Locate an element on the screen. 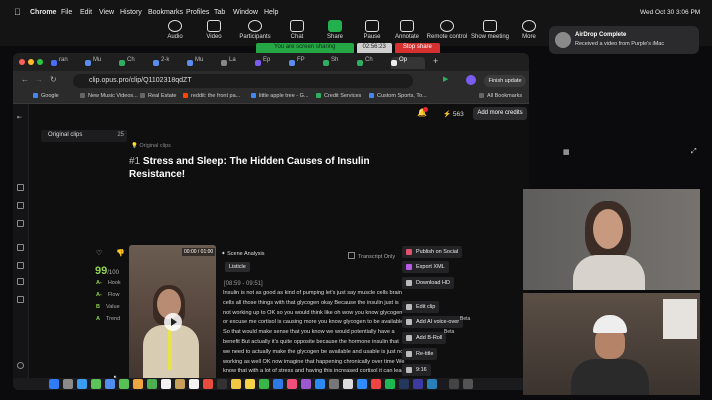  analytics-icon is located at coordinates (20, 281).